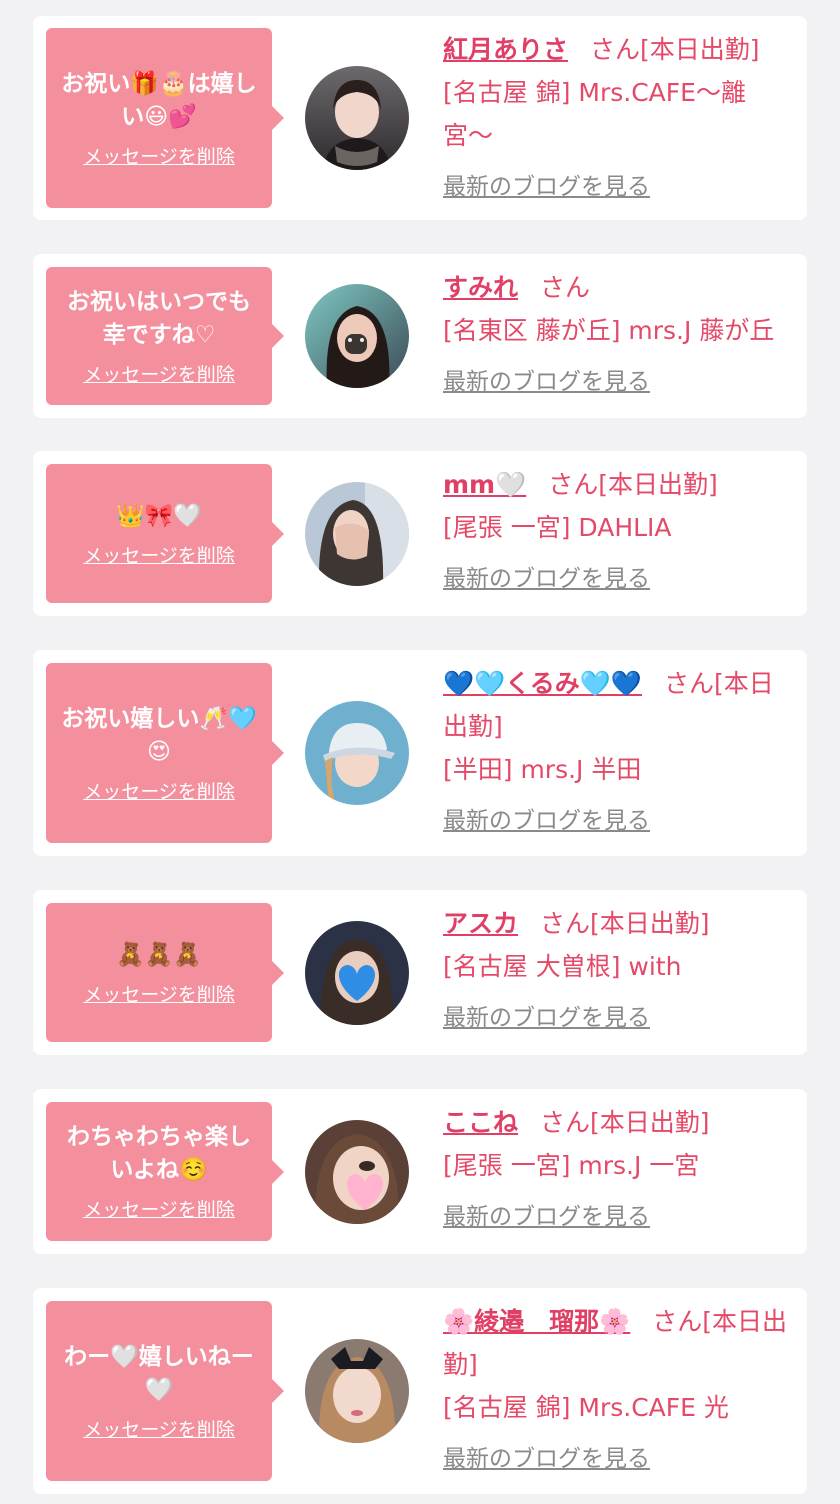 This screenshot has height=1504, width=840. I want to click on message-bubble: わちゃわちゃ楽しいよね☺️ メッセージを削除, so click(165, 1171).